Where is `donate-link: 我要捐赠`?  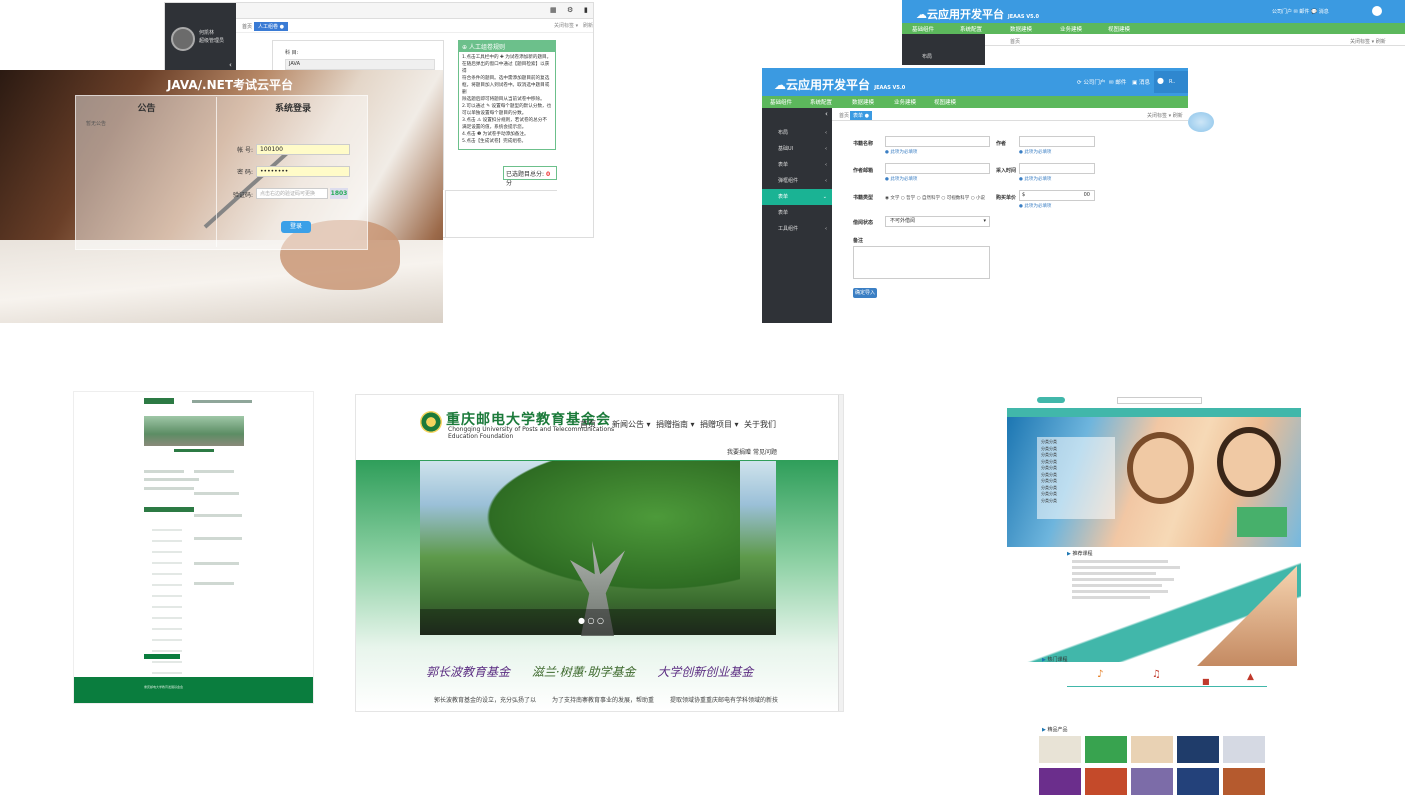 donate-link: 我要捐赠 is located at coordinates (739, 451).